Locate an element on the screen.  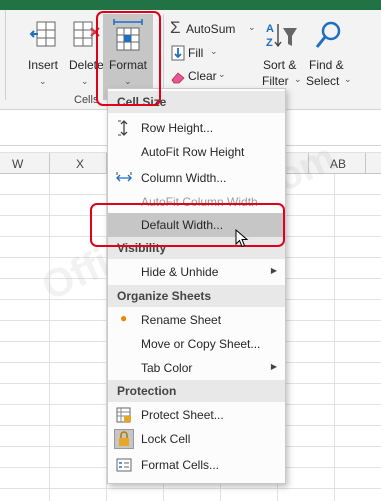
default-width-highlight-box is located at coordinates (187, 225).